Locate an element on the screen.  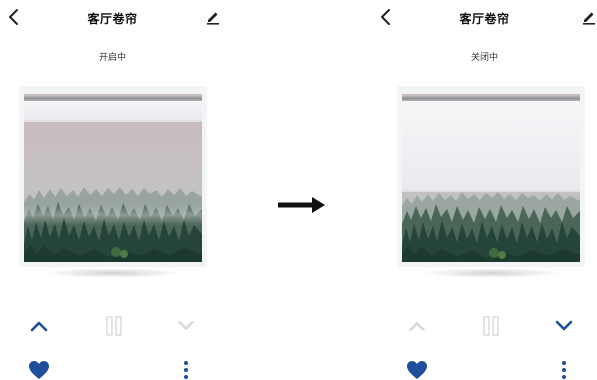
transition-arrow-icon is located at coordinates (301, 205).